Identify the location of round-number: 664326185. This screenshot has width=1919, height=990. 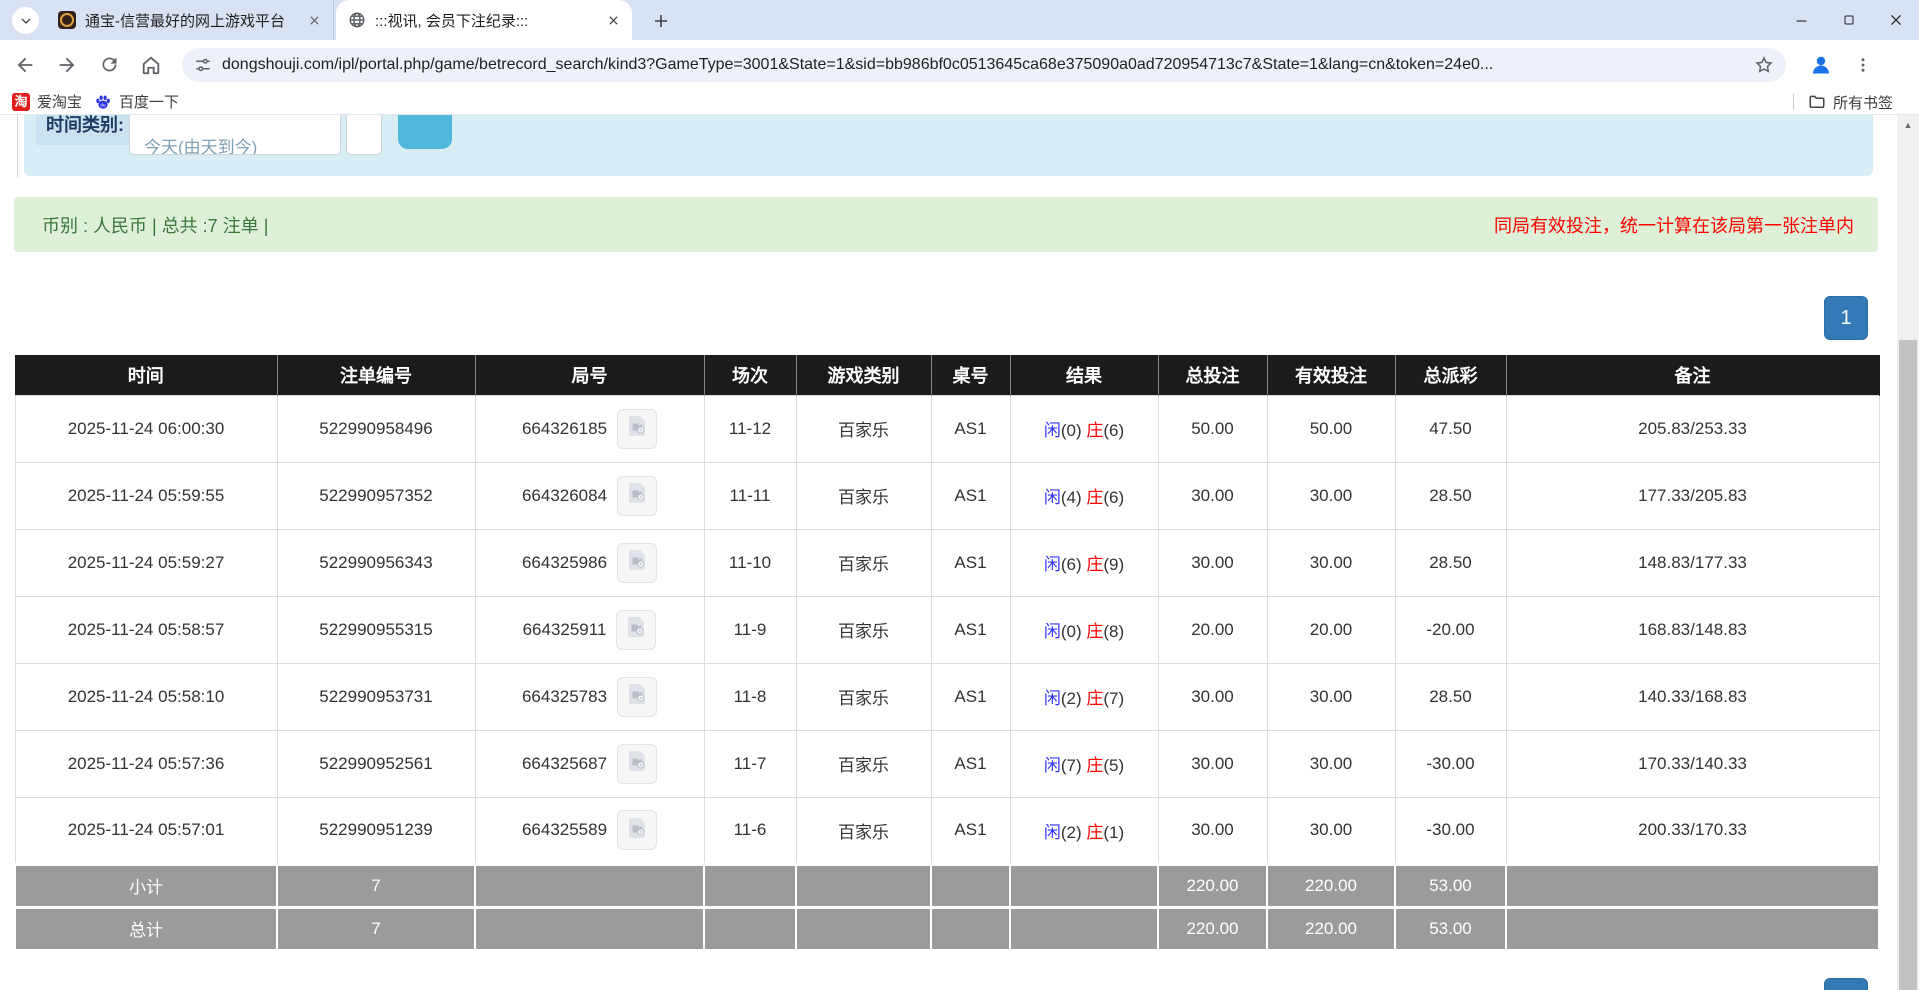
(564, 428).